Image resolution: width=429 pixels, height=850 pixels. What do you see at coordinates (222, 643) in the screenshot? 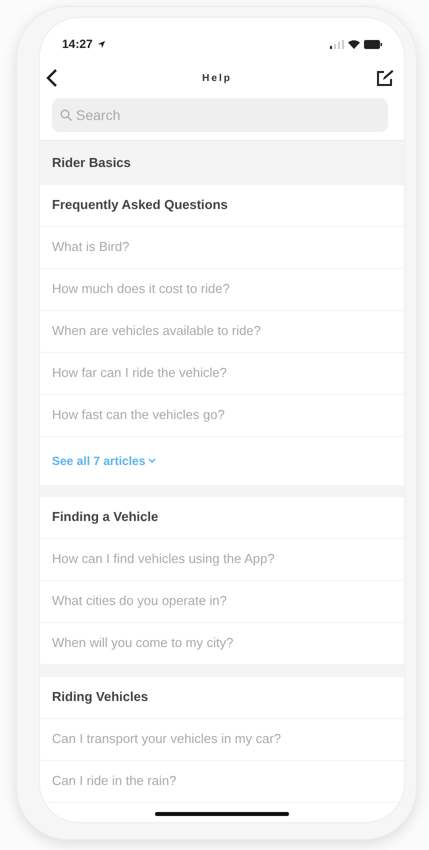
I see `article-link: When will you come to my city?` at bounding box center [222, 643].